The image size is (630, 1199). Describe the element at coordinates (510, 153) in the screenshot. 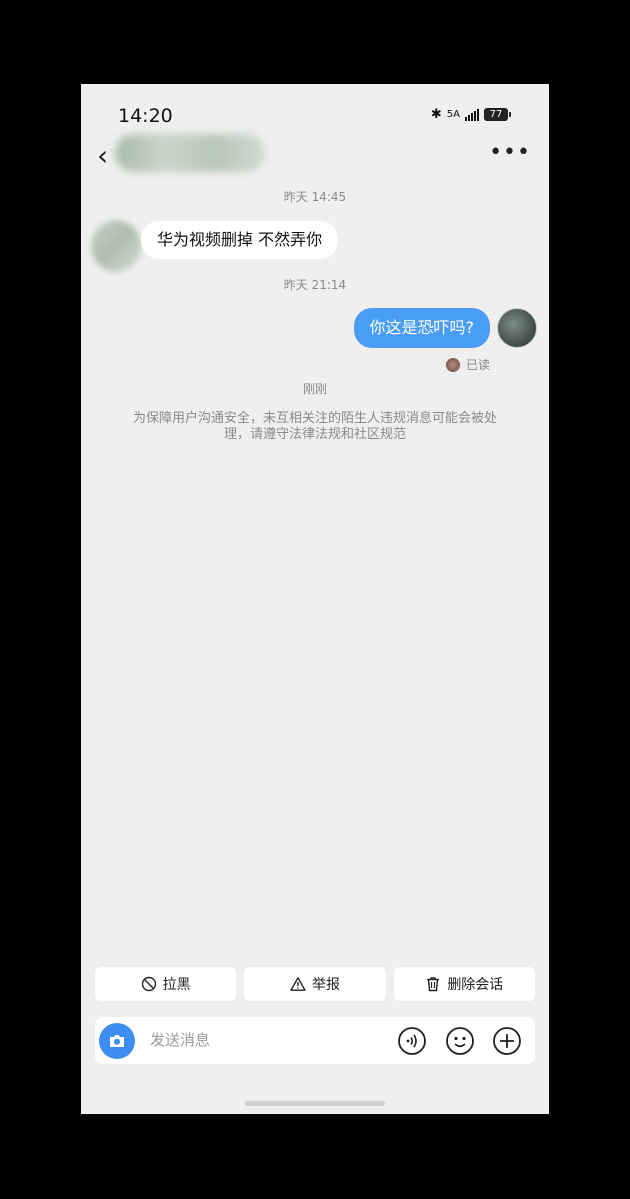

I see `more-icon: •••` at that location.